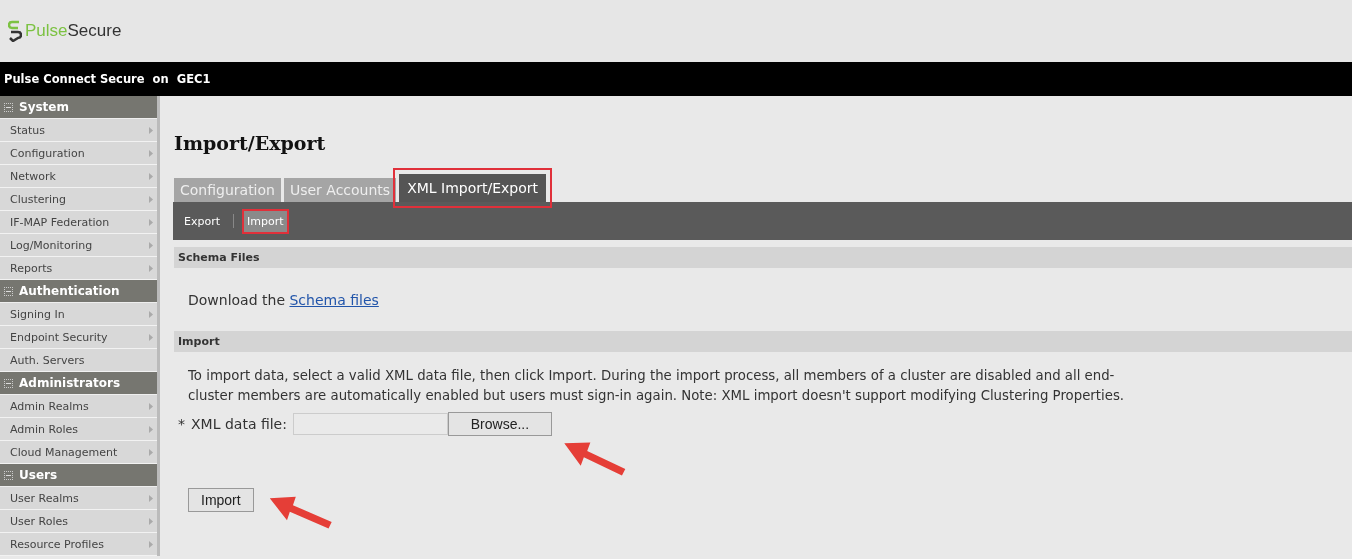  What do you see at coordinates (78, 291) in the screenshot?
I see `sidebar-section-header: Authentication` at bounding box center [78, 291].